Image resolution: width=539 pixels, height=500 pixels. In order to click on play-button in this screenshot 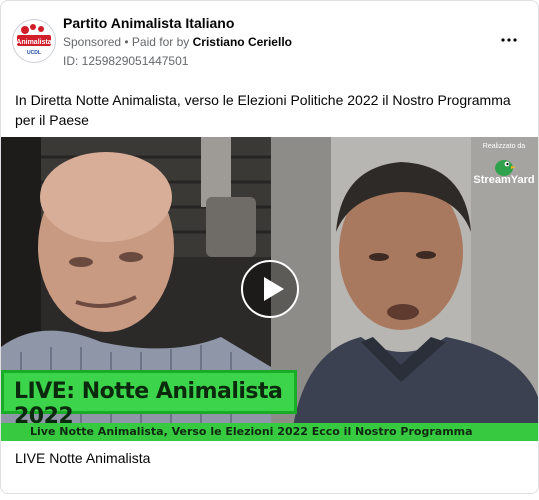, I will do `click(270, 289)`.